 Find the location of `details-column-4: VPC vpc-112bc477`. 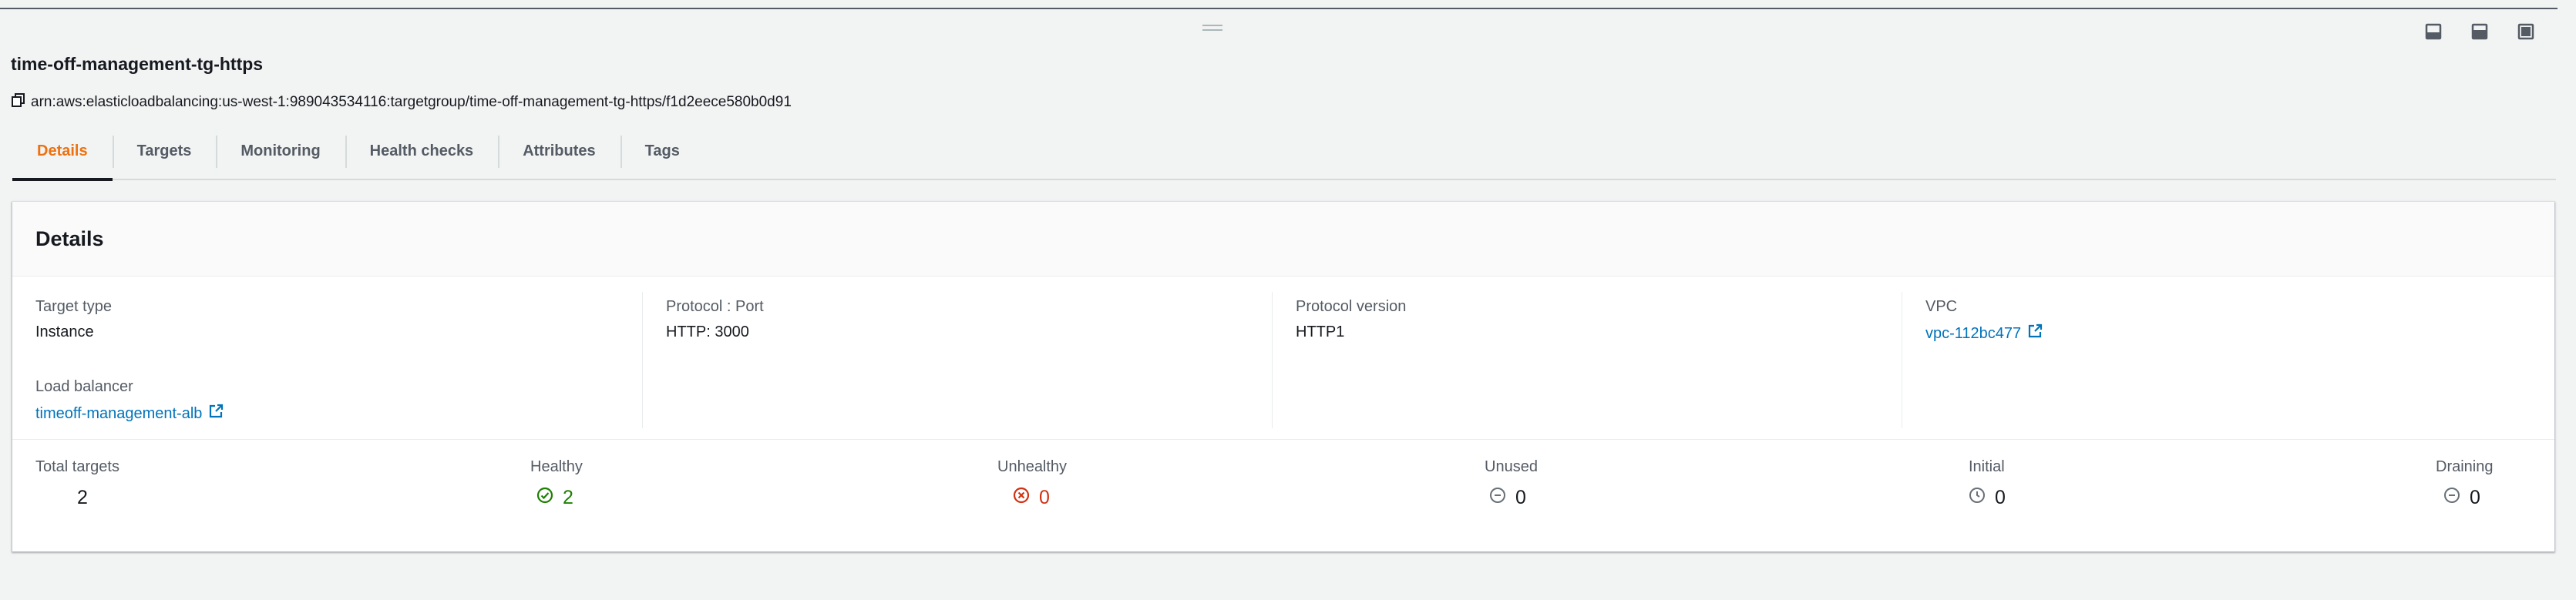

details-column-4: VPC vpc-112bc477 is located at coordinates (2217, 360).